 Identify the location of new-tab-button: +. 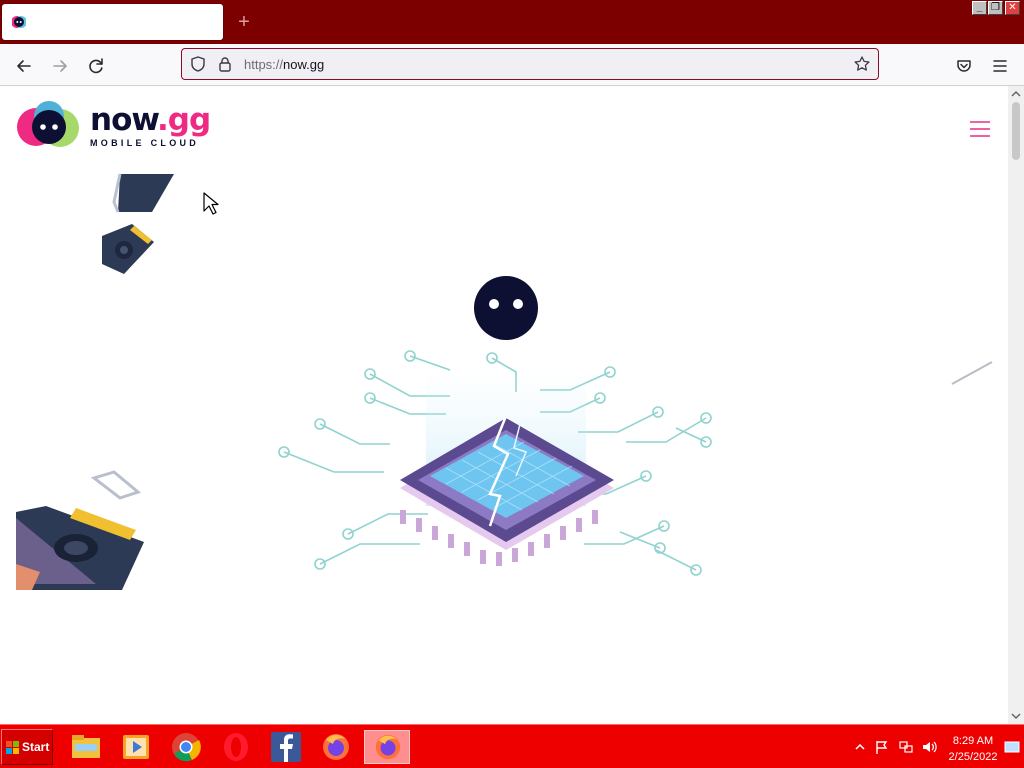
(244, 22).